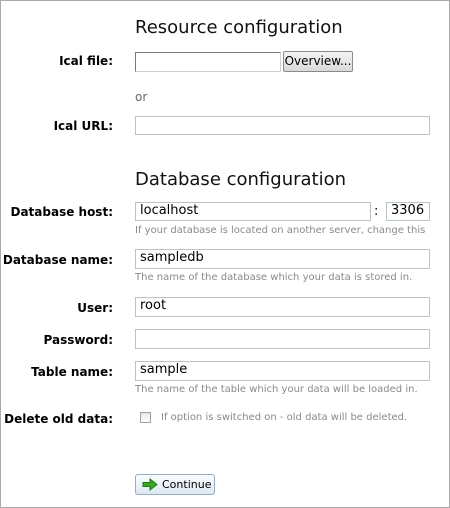  Describe the element at coordinates (150, 484) in the screenshot. I see `arrow-right-icon` at that location.